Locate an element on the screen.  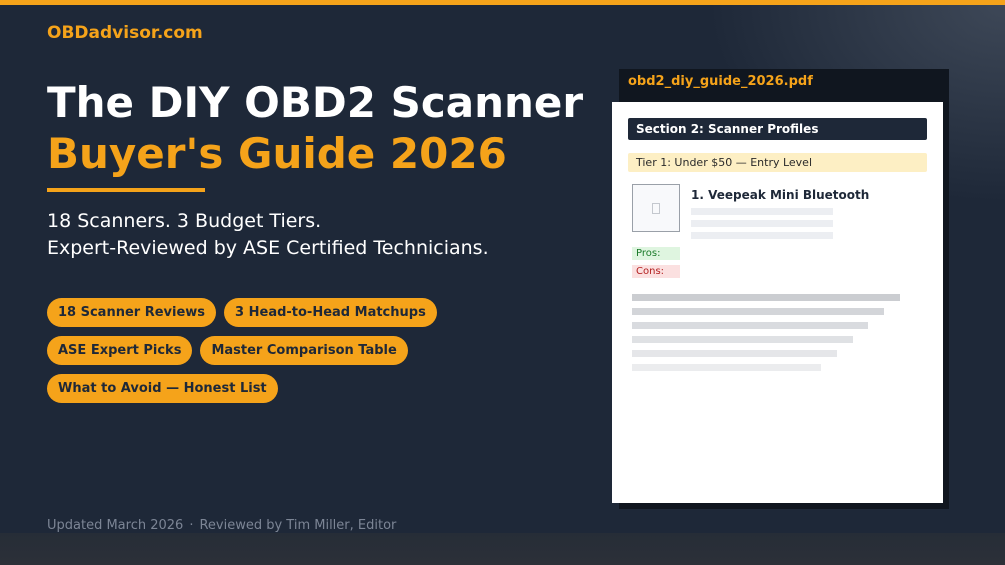
product-thumbnail is located at coordinates (656, 208).